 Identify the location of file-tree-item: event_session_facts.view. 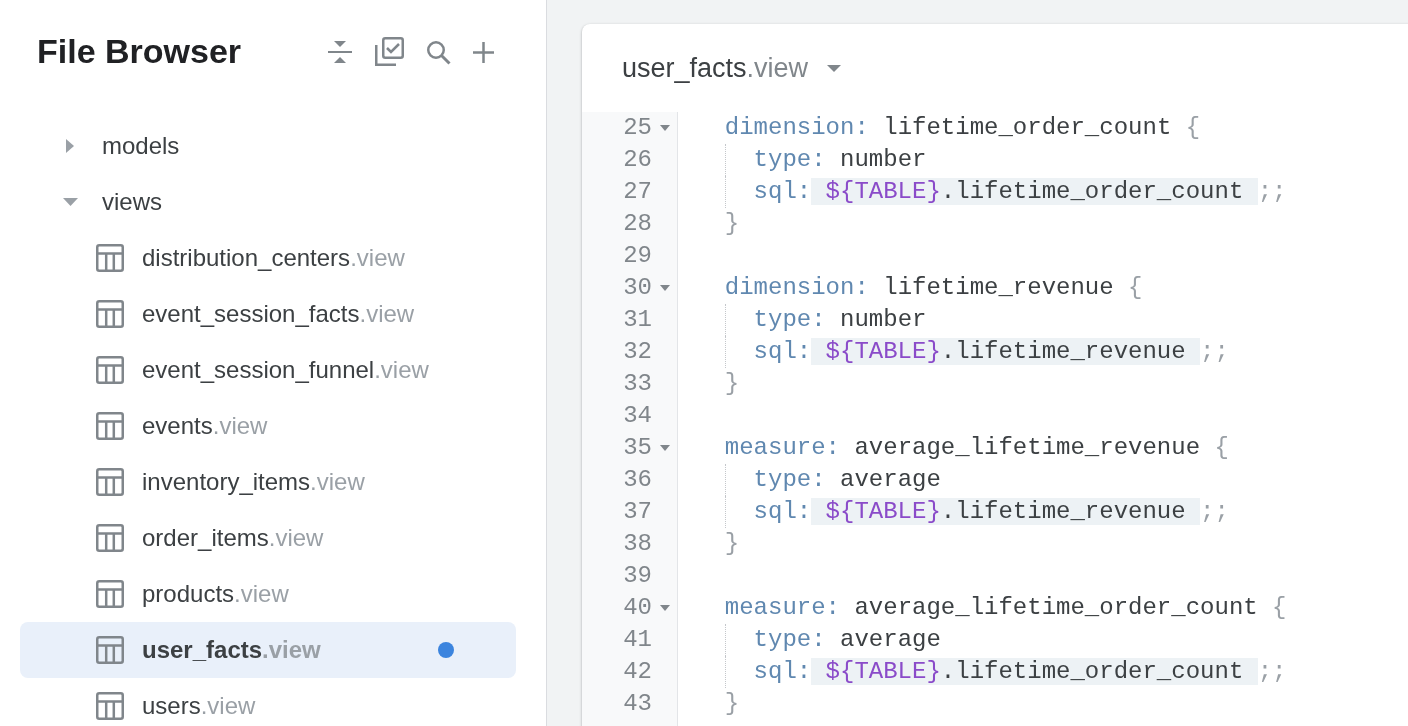
(268, 314).